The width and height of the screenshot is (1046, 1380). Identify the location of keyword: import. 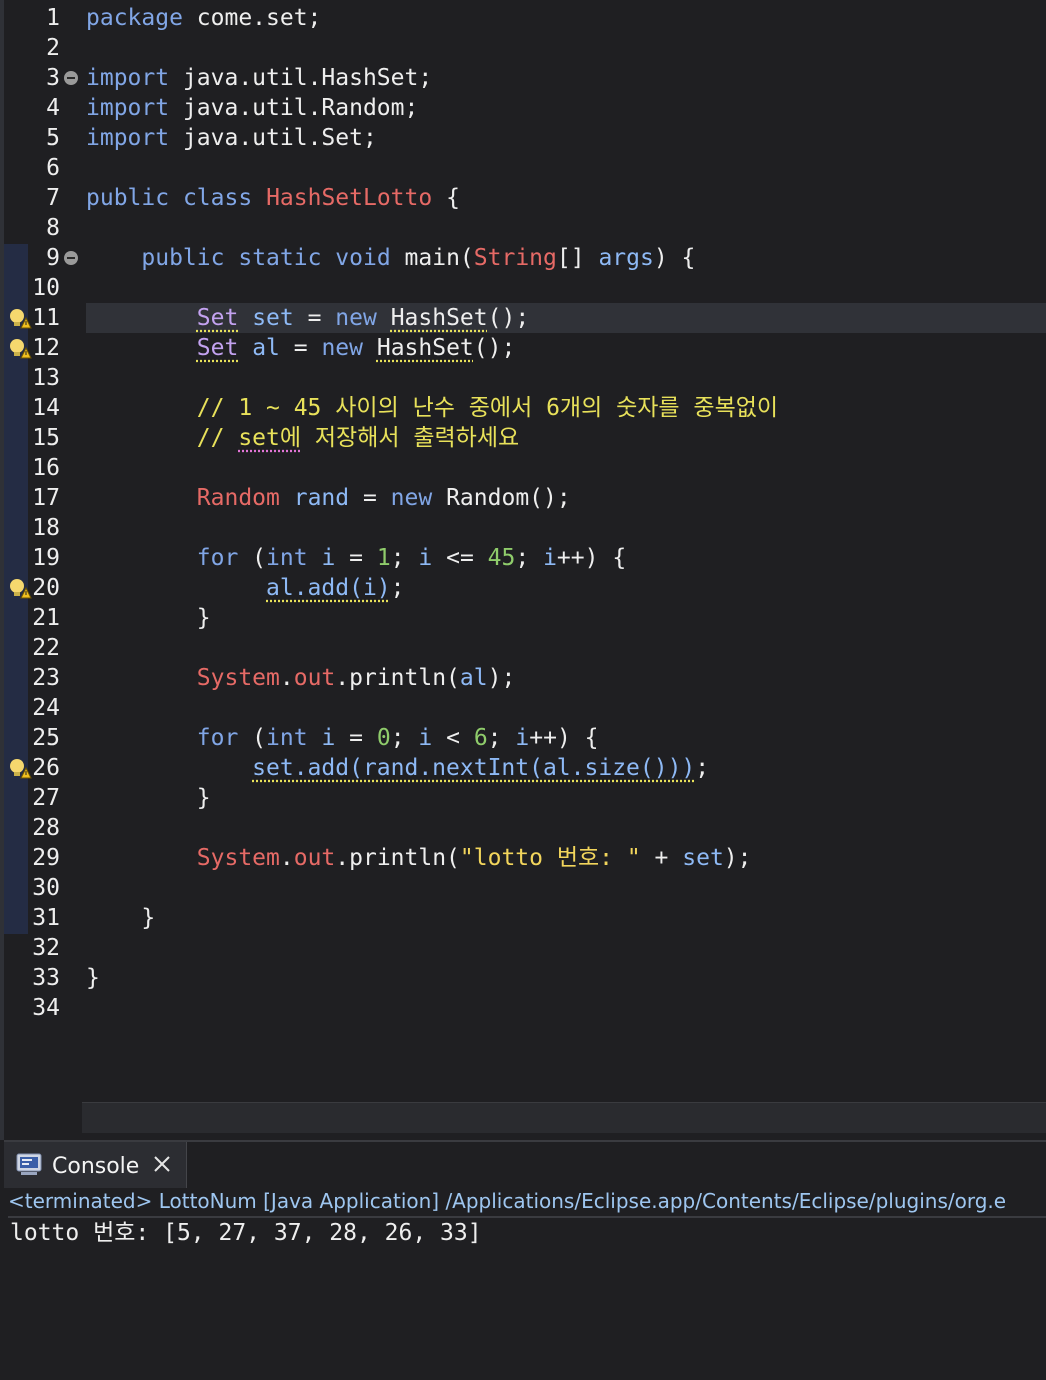
(128, 108).